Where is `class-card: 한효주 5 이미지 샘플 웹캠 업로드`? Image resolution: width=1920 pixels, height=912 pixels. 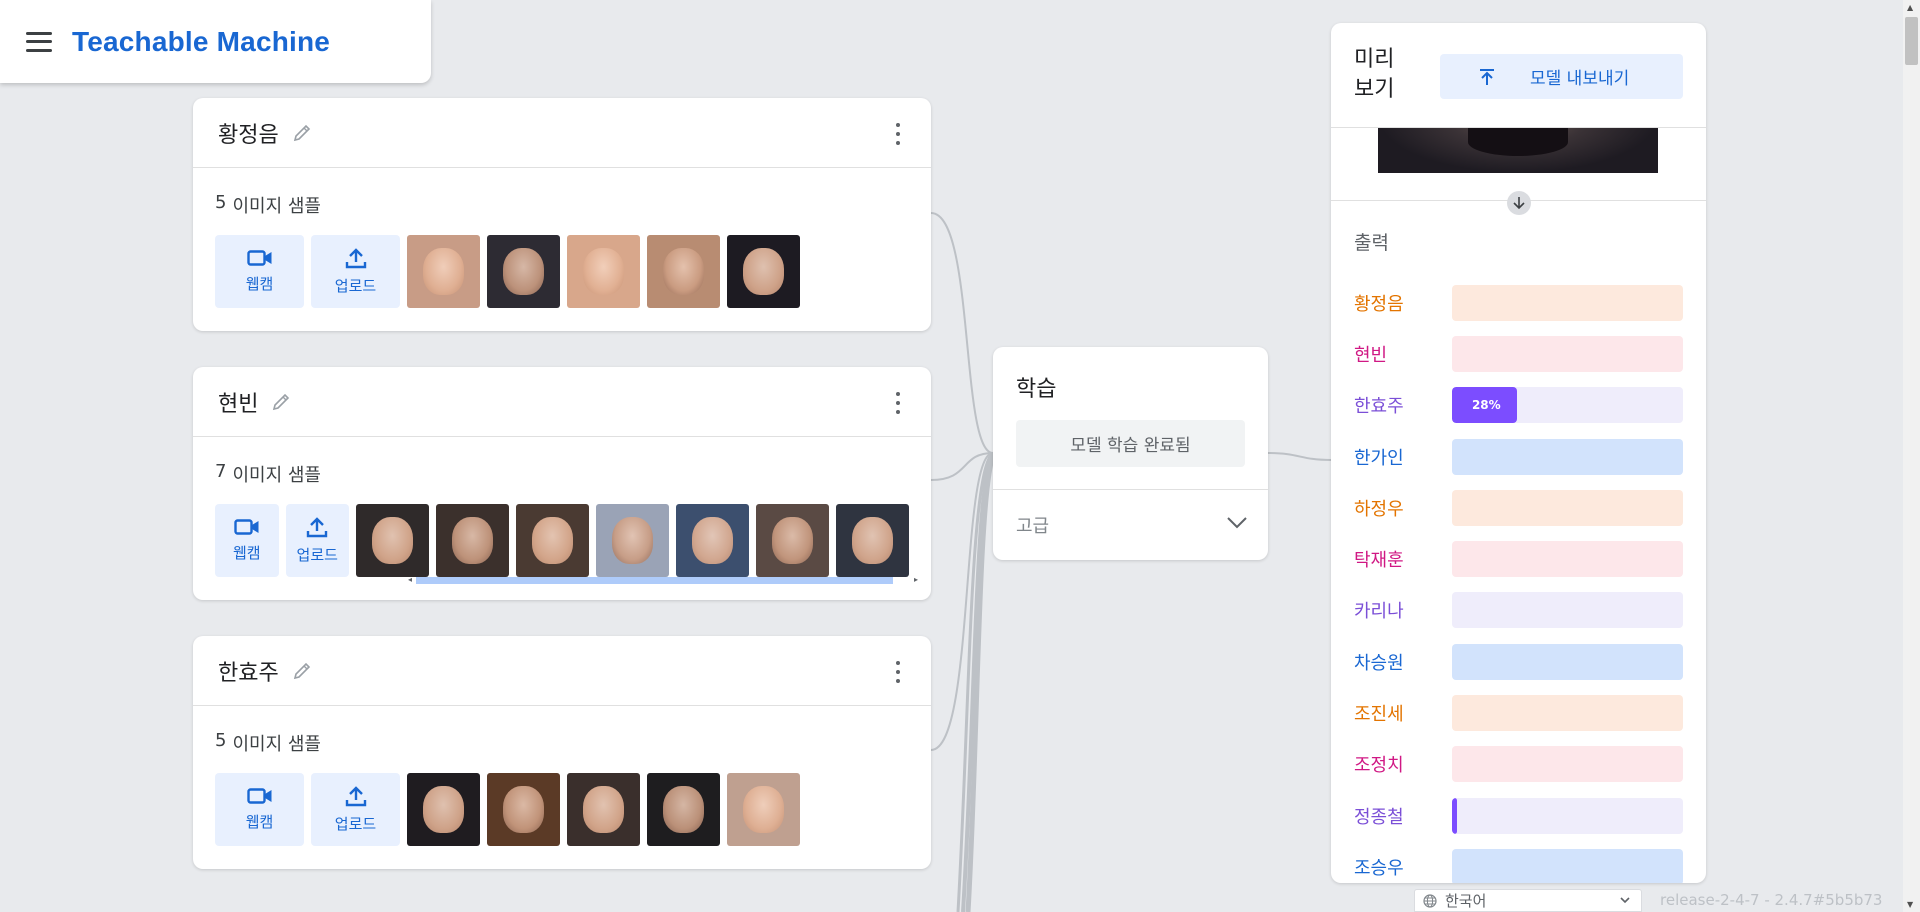
class-card: 한효주 5 이미지 샘플 웹캠 업로드 is located at coordinates (562, 752).